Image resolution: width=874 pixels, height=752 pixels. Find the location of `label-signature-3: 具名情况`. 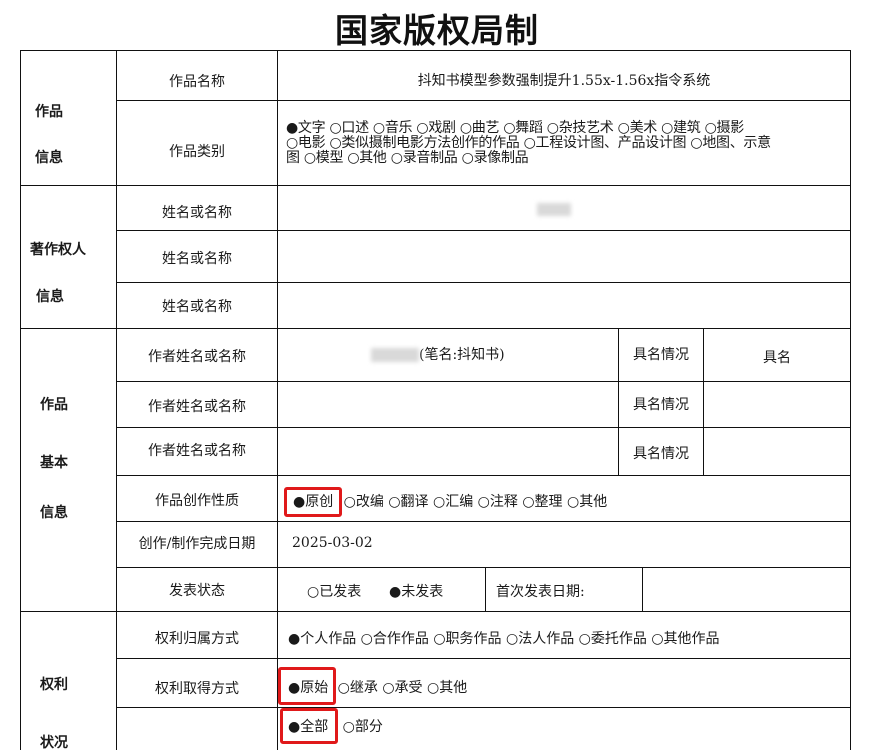

label-signature-3: 具名情况 is located at coordinates (661, 454).